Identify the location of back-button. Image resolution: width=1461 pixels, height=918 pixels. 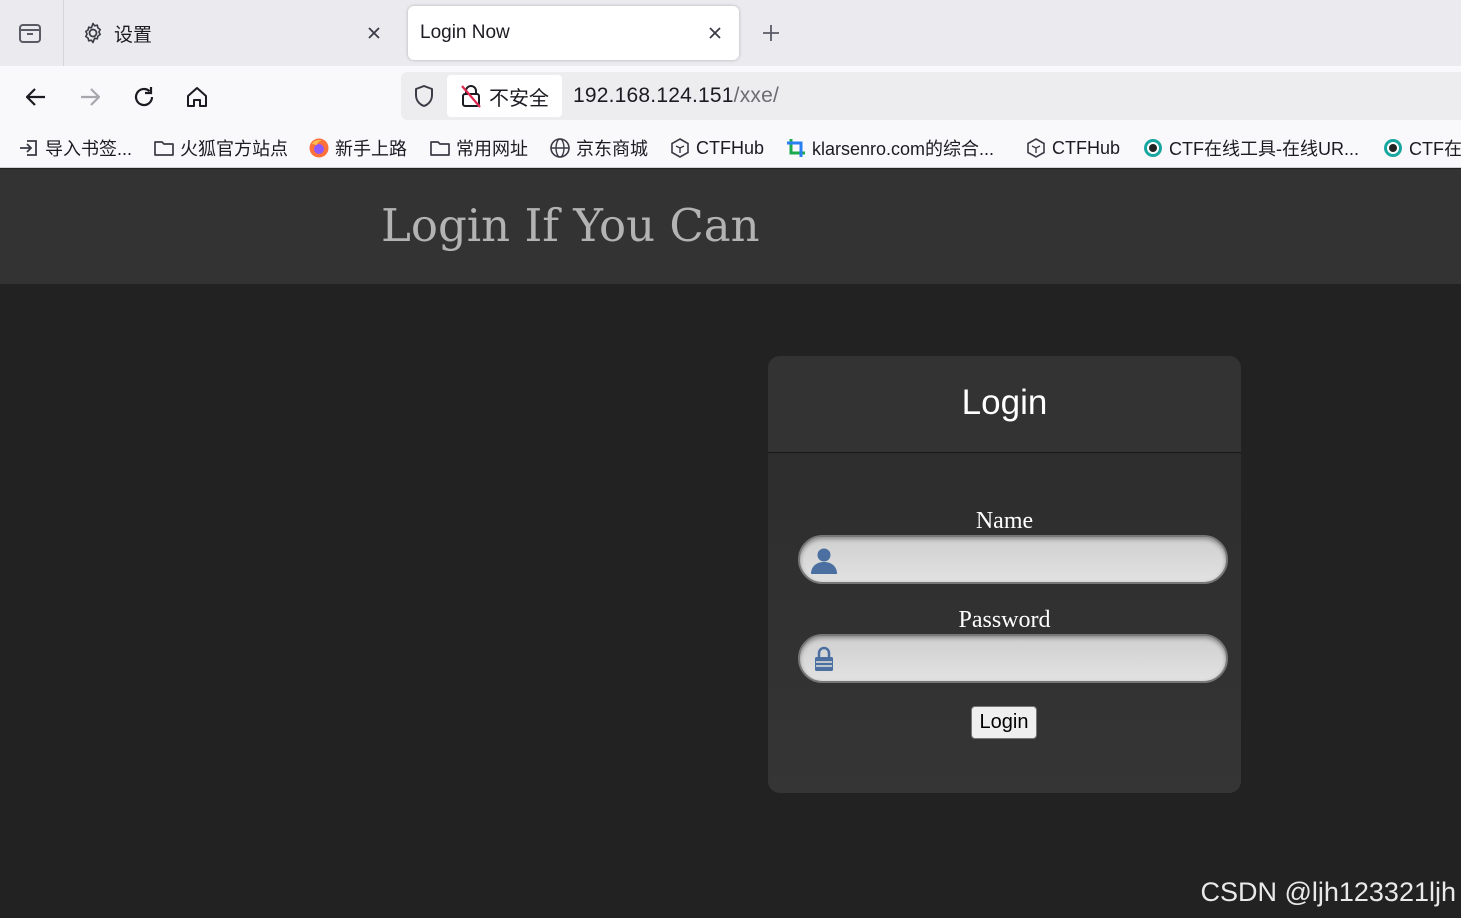
(36, 97).